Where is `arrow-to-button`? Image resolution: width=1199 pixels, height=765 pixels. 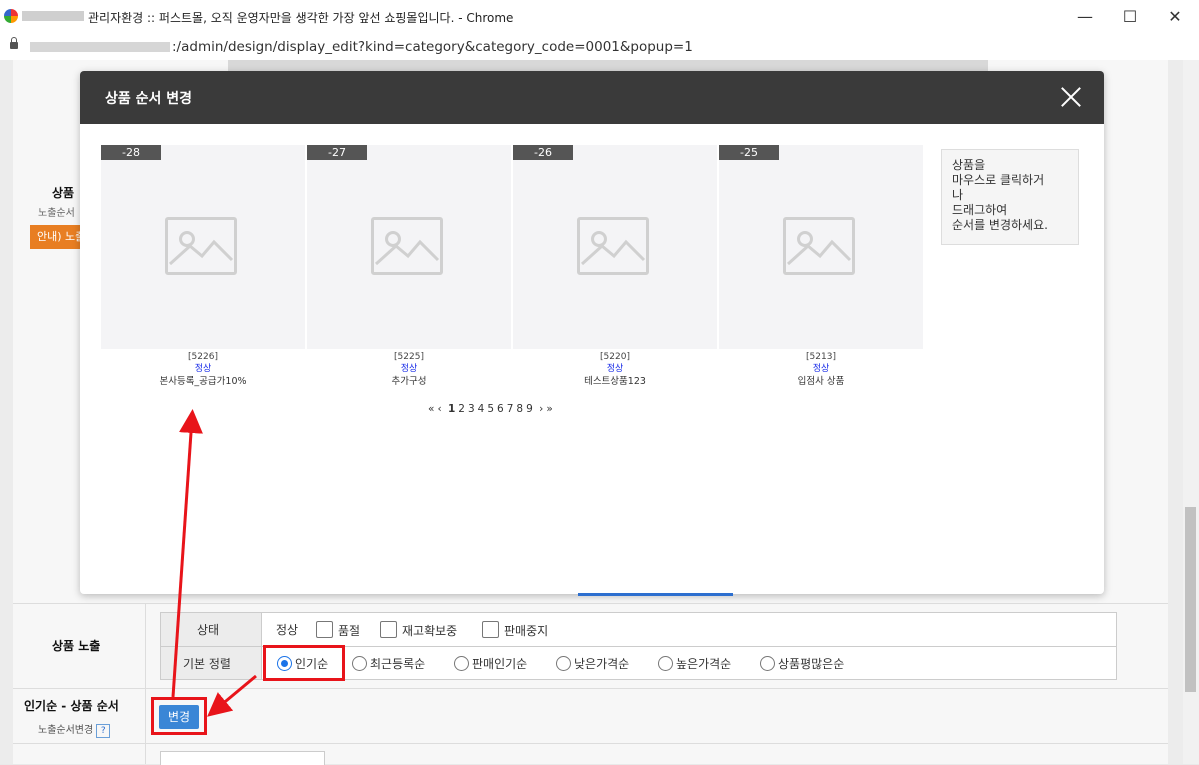
arrow-to-button is located at coordinates (232, 695).